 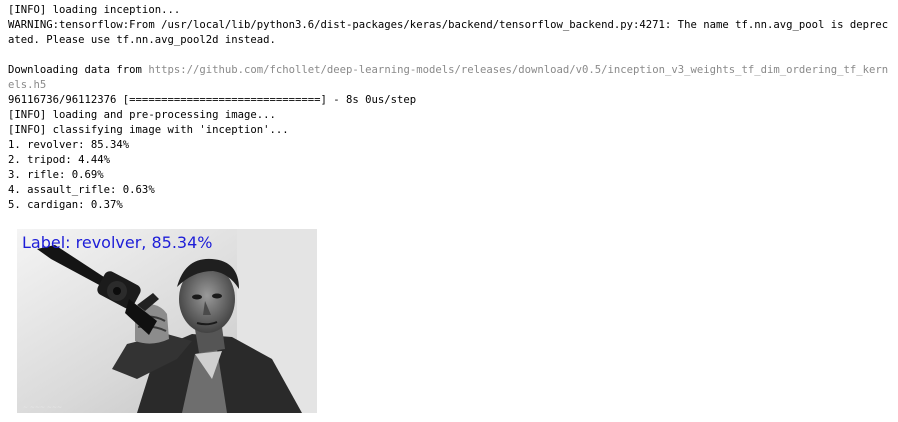 I want to click on photo-placeholder, so click(x=167, y=321).